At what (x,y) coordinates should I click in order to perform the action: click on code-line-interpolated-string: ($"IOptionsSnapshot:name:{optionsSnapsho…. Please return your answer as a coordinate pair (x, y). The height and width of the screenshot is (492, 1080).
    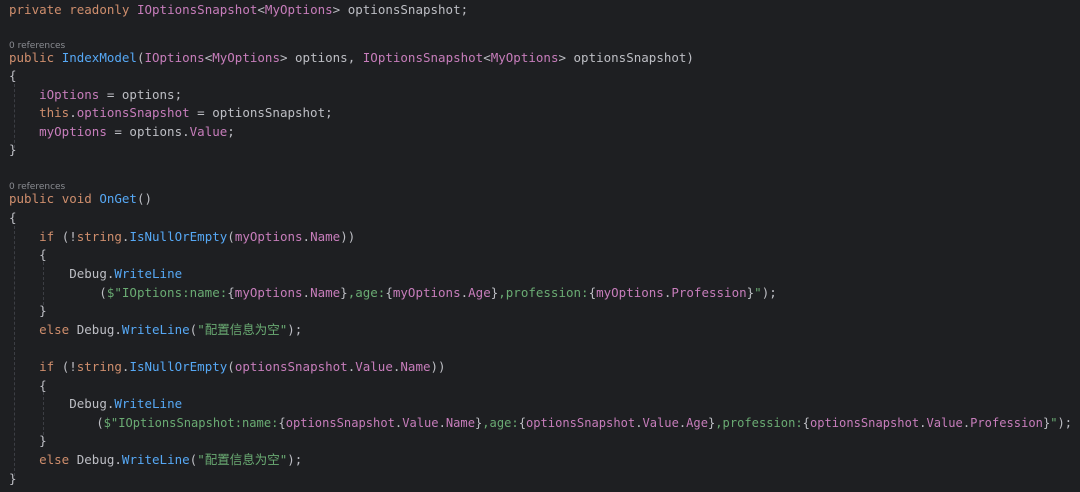
    Looking at the image, I should click on (540, 423).